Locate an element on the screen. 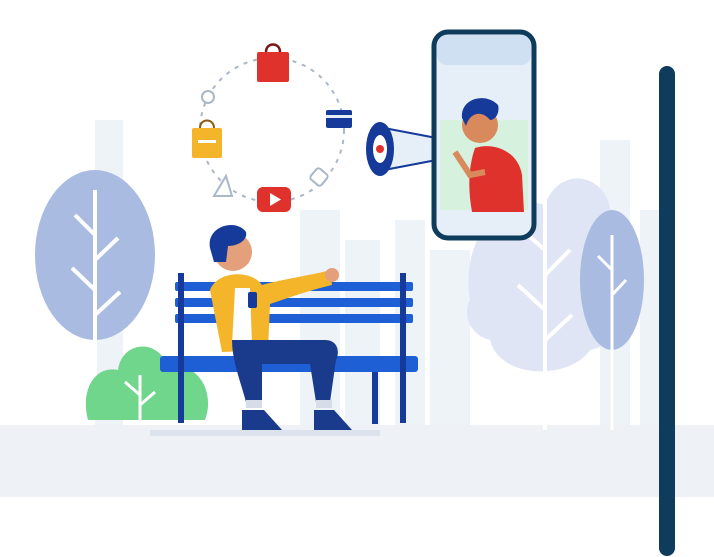 The height and width of the screenshot is (557, 714). smartphone-icon is located at coordinates (484, 135).